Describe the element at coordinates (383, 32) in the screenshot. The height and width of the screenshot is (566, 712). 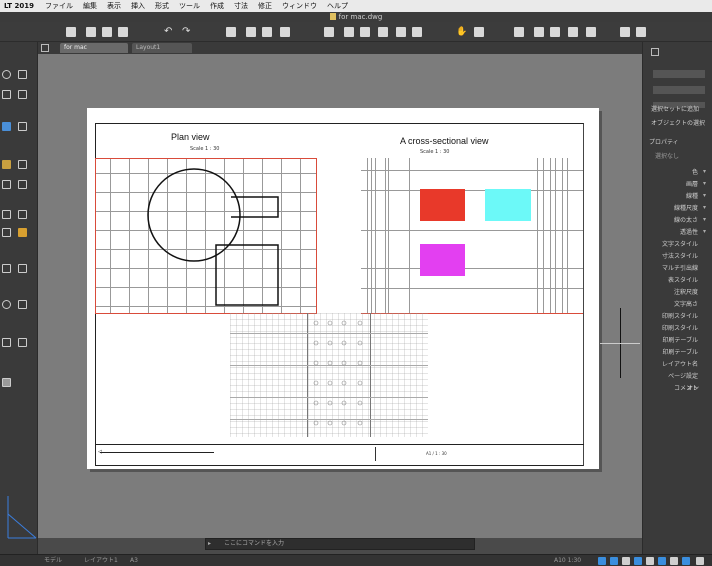
I see `zoom-realtime-icon` at that location.